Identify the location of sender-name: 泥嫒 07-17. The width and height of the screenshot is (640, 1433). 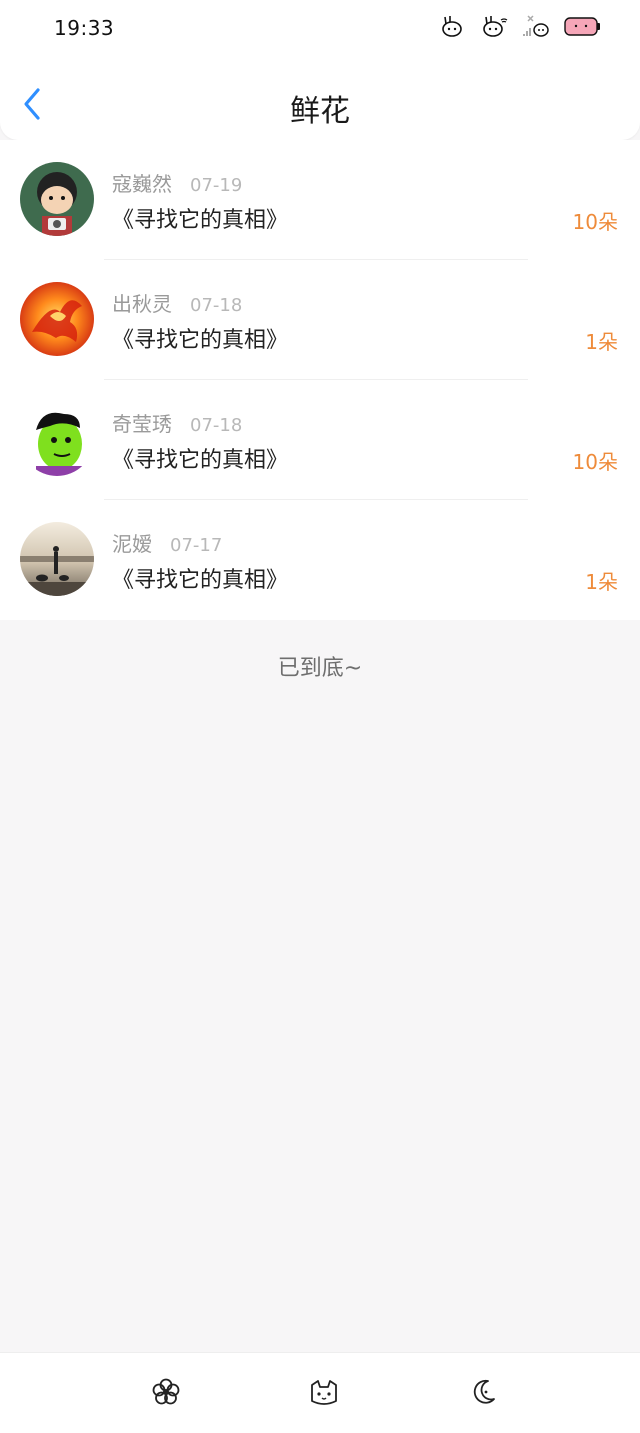
(167, 542).